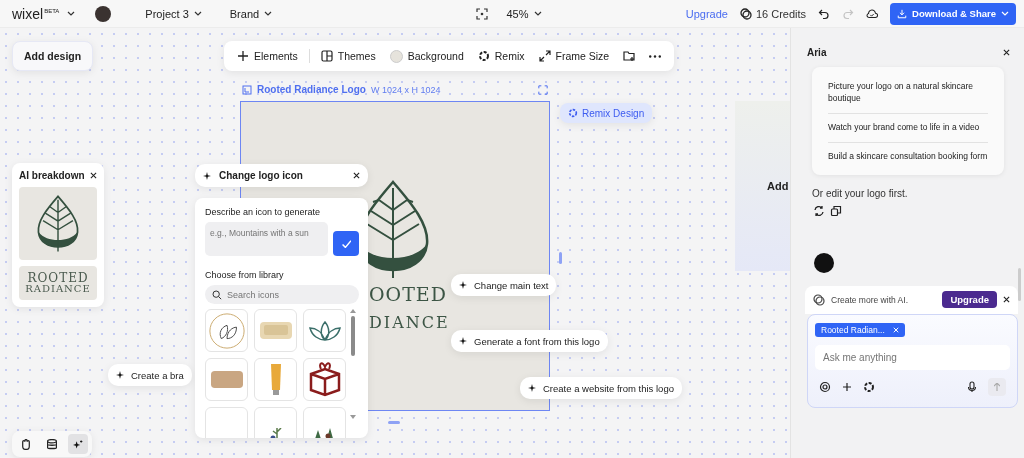 The width and height of the screenshot is (1024, 458). What do you see at coordinates (52, 175) in the screenshot?
I see `panel-title: AI breakdown` at bounding box center [52, 175].